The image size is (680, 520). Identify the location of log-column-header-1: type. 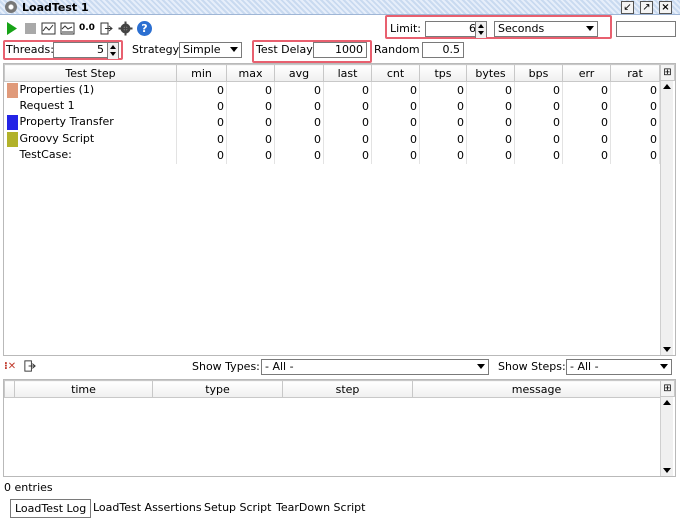
(217, 389).